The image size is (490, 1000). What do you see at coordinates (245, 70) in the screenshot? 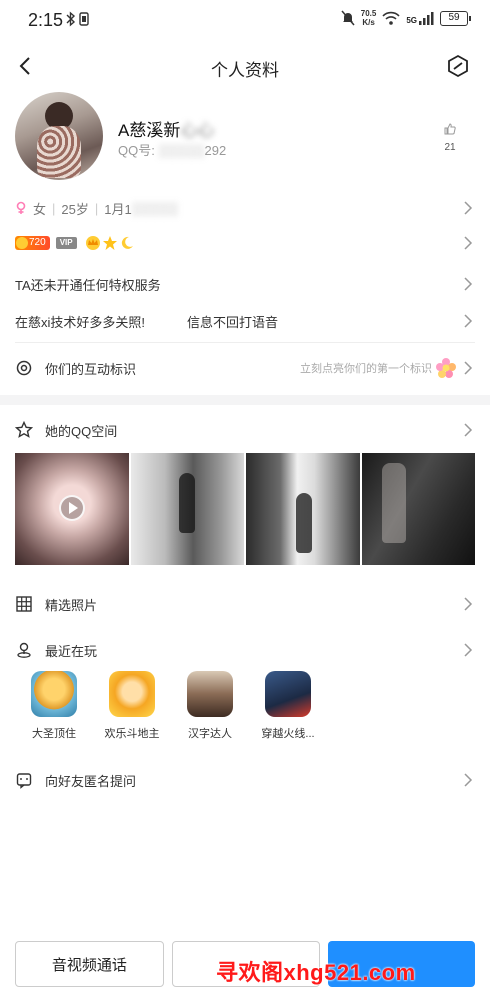
I see `page-title: 个人资料` at bounding box center [245, 70].